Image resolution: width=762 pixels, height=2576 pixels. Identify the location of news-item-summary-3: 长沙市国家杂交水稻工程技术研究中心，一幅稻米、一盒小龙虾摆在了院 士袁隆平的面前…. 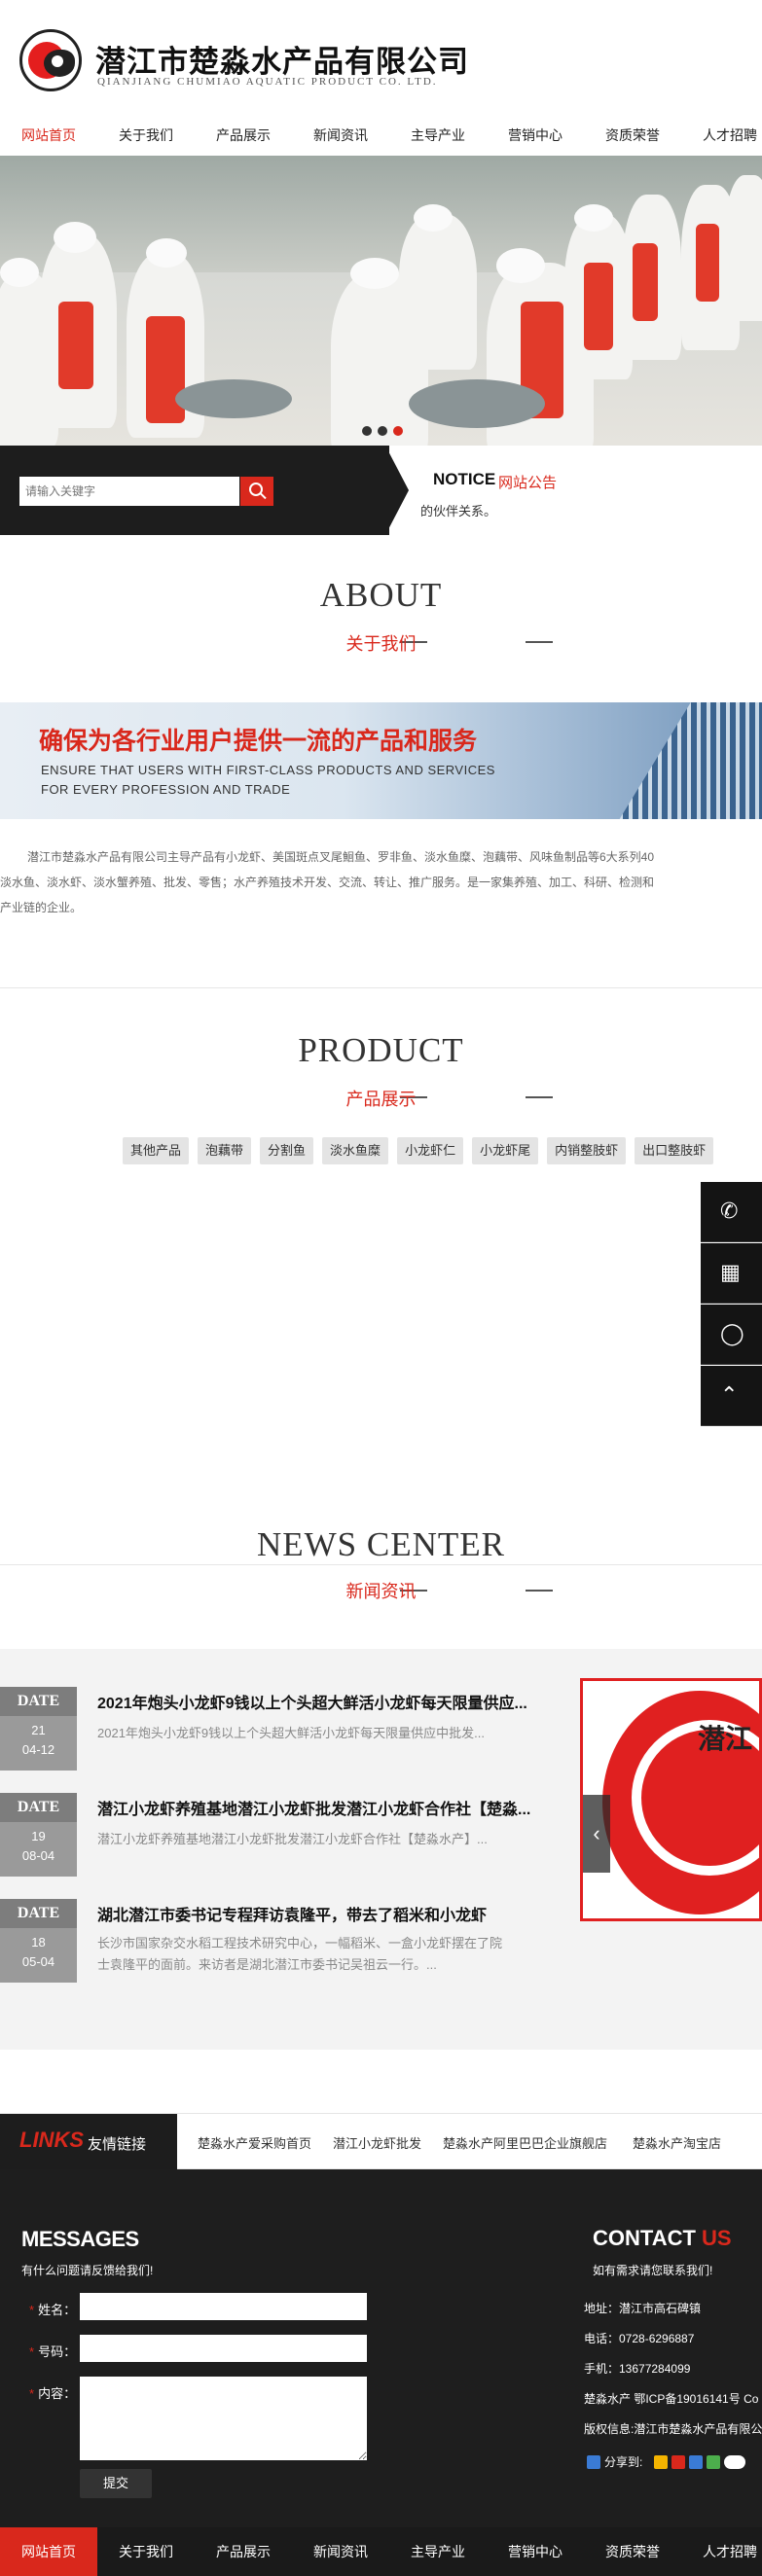
(300, 1954).